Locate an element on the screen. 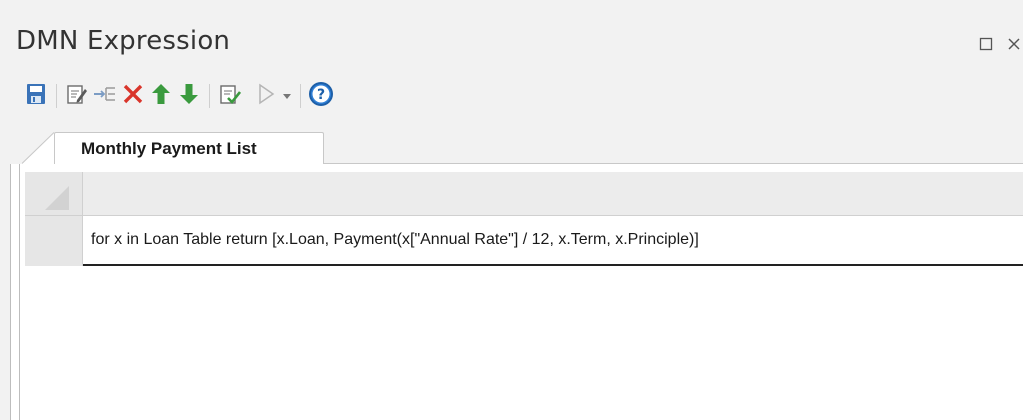  window-controls is located at coordinates (993, 44).